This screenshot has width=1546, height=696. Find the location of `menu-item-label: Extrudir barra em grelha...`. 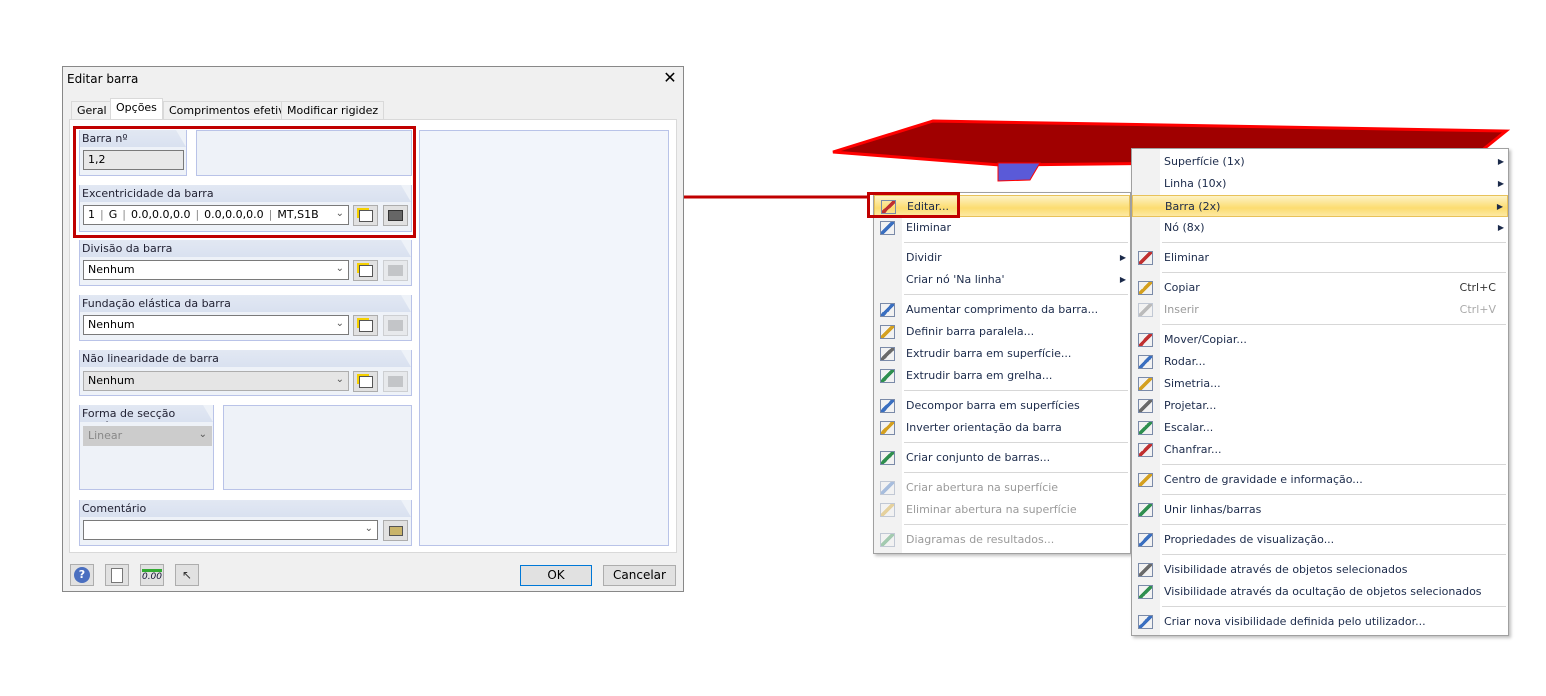

menu-item-label: Extrudir barra em grelha... is located at coordinates (979, 375).